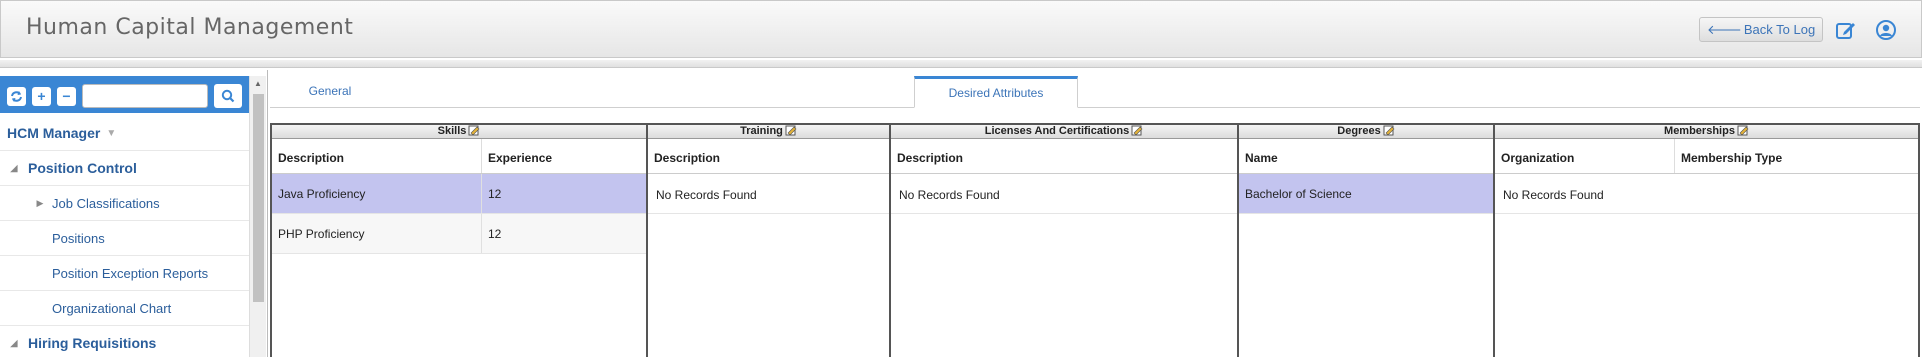 This screenshot has width=1922, height=357. Describe the element at coordinates (996, 92) in the screenshot. I see `tab-desired-attributes: Desired Attributes` at that location.